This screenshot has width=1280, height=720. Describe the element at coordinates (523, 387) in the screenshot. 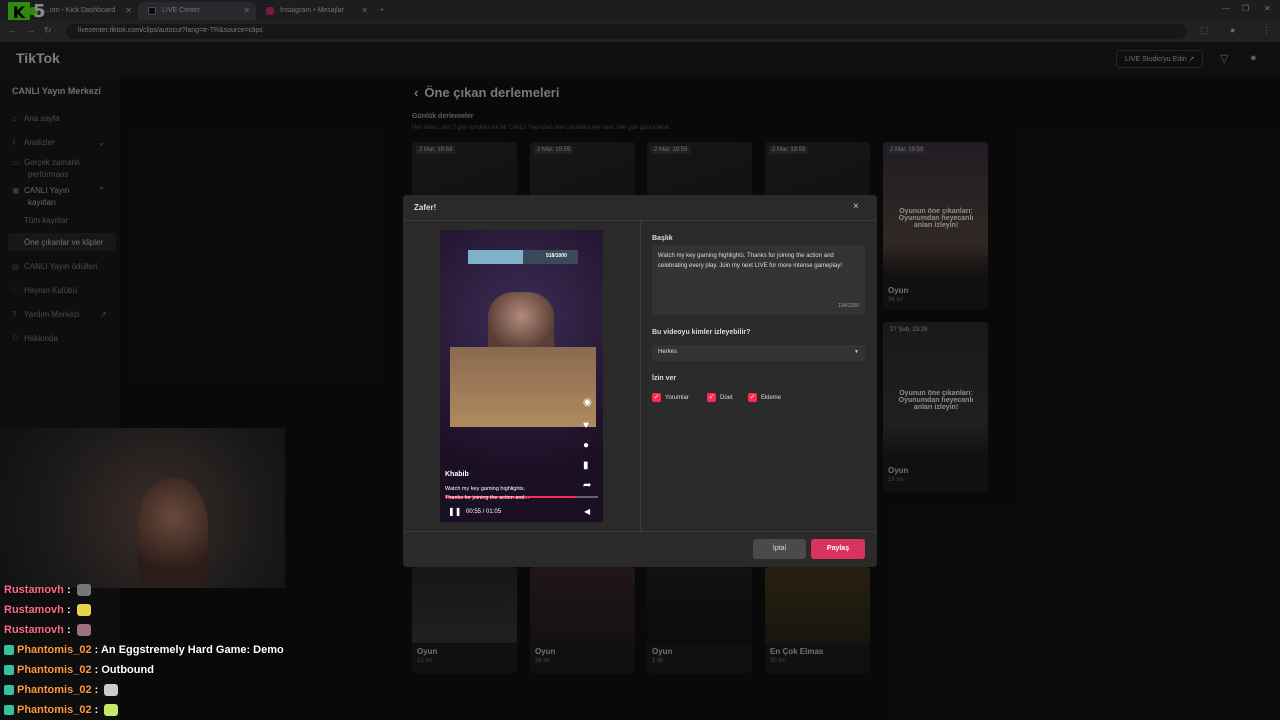

I see `gameplay-image` at that location.